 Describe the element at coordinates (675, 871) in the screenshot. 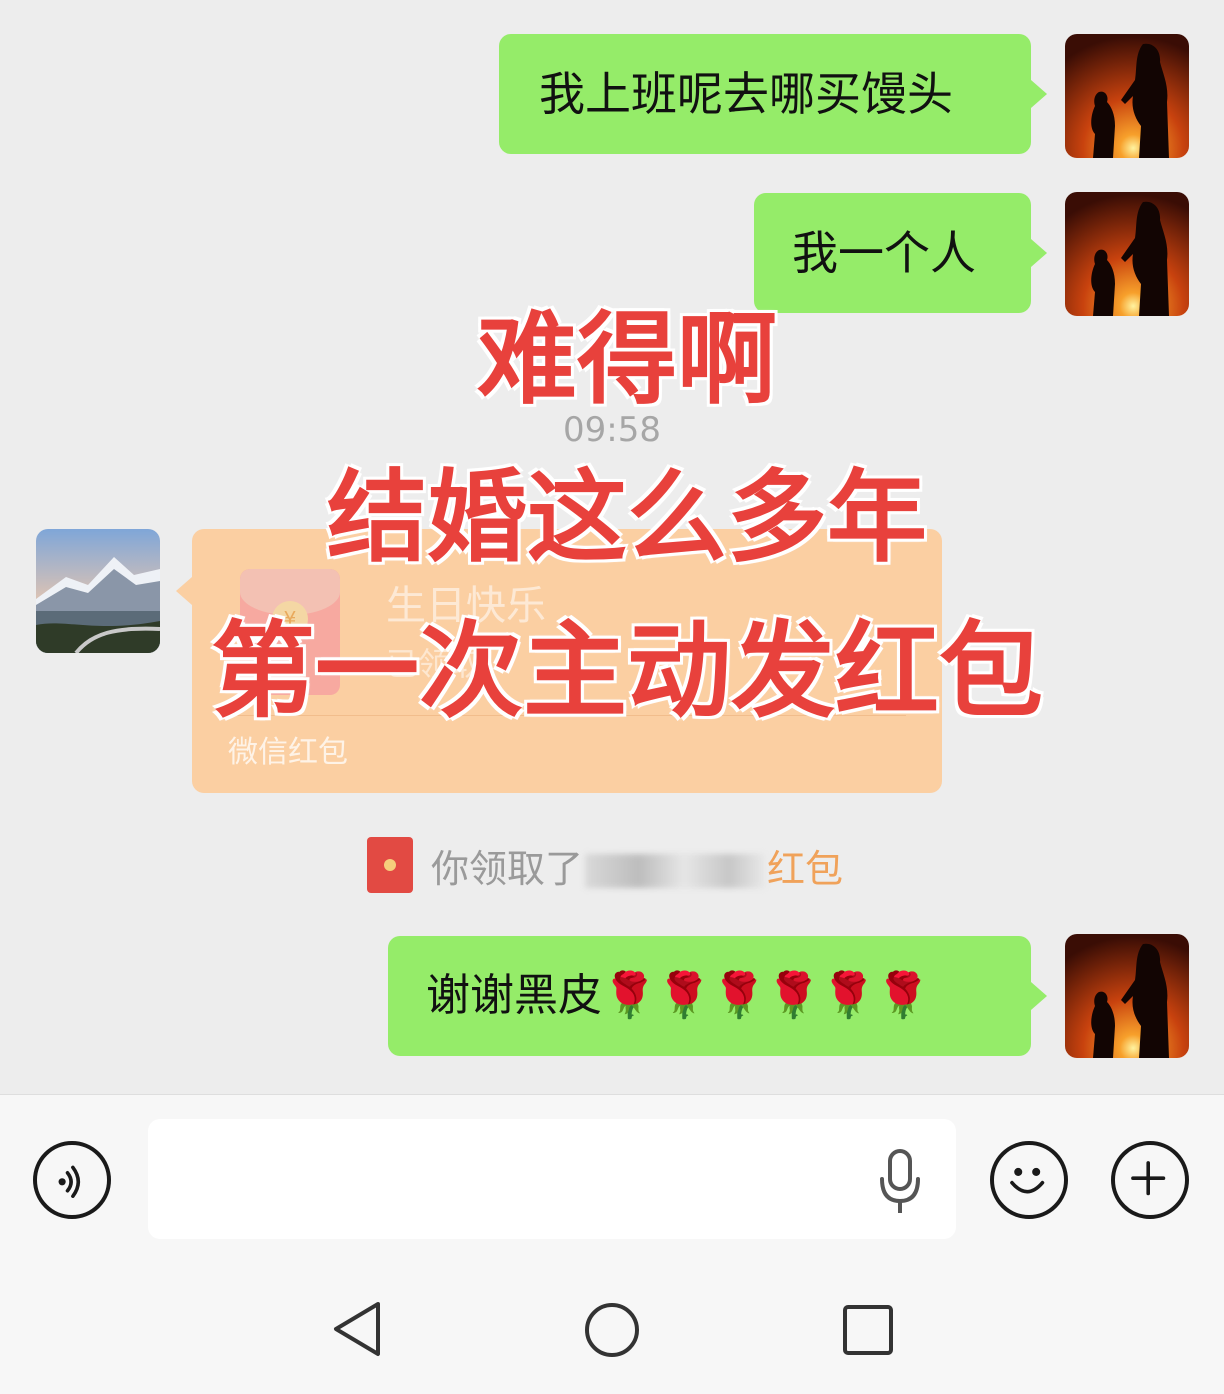

I see `blurred-name` at that location.